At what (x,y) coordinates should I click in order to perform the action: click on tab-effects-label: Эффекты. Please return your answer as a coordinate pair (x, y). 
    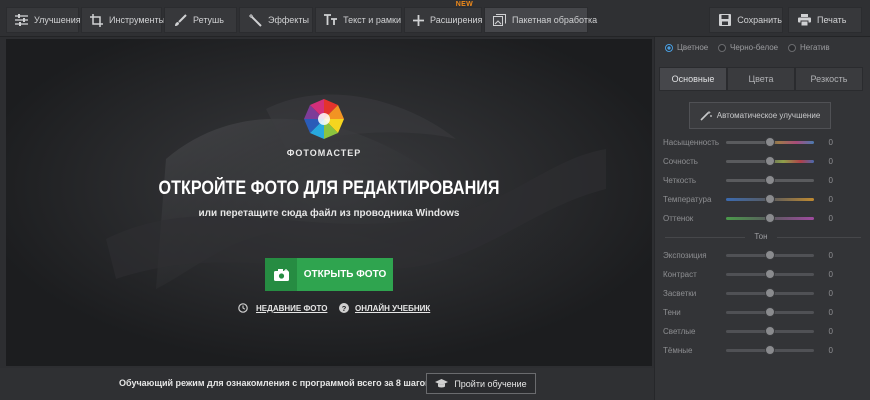
    Looking at the image, I should click on (288, 20).